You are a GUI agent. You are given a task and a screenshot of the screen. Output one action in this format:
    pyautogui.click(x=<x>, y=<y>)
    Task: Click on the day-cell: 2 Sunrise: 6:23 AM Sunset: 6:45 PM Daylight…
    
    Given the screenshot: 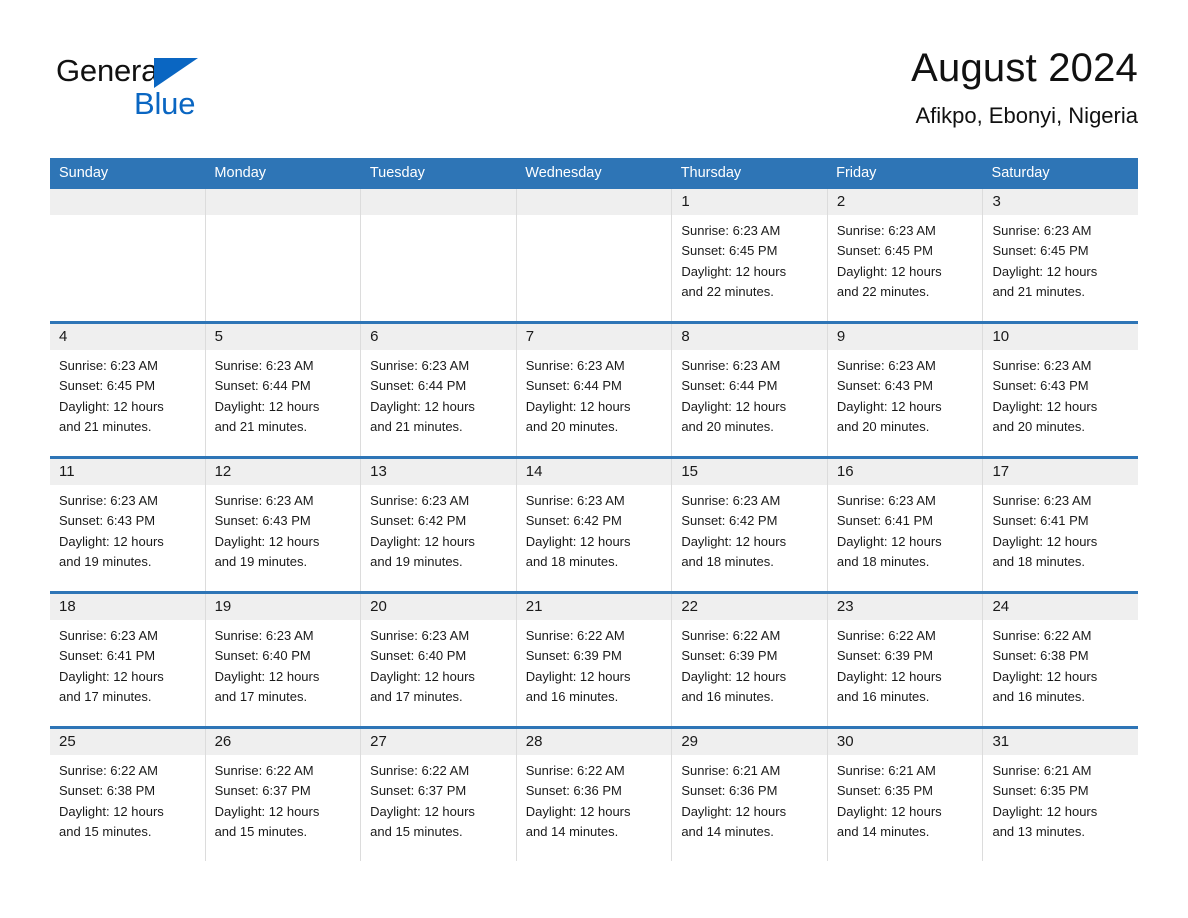 What is the action you would take?
    pyautogui.click(x=905, y=255)
    